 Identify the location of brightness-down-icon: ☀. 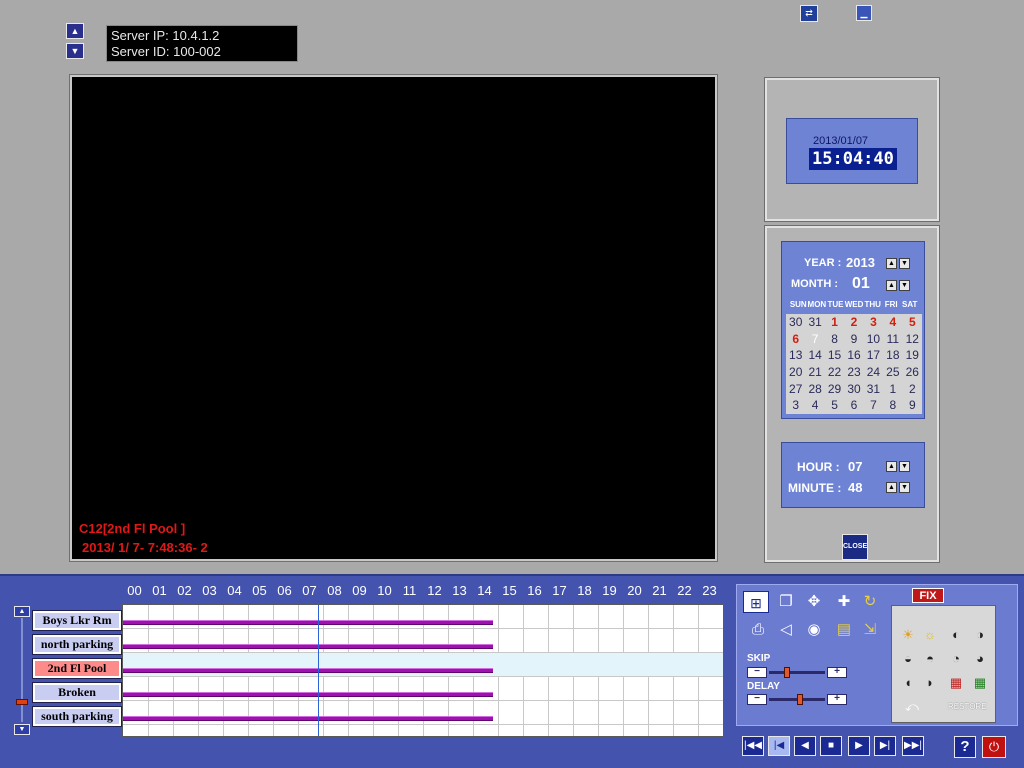
(908, 635).